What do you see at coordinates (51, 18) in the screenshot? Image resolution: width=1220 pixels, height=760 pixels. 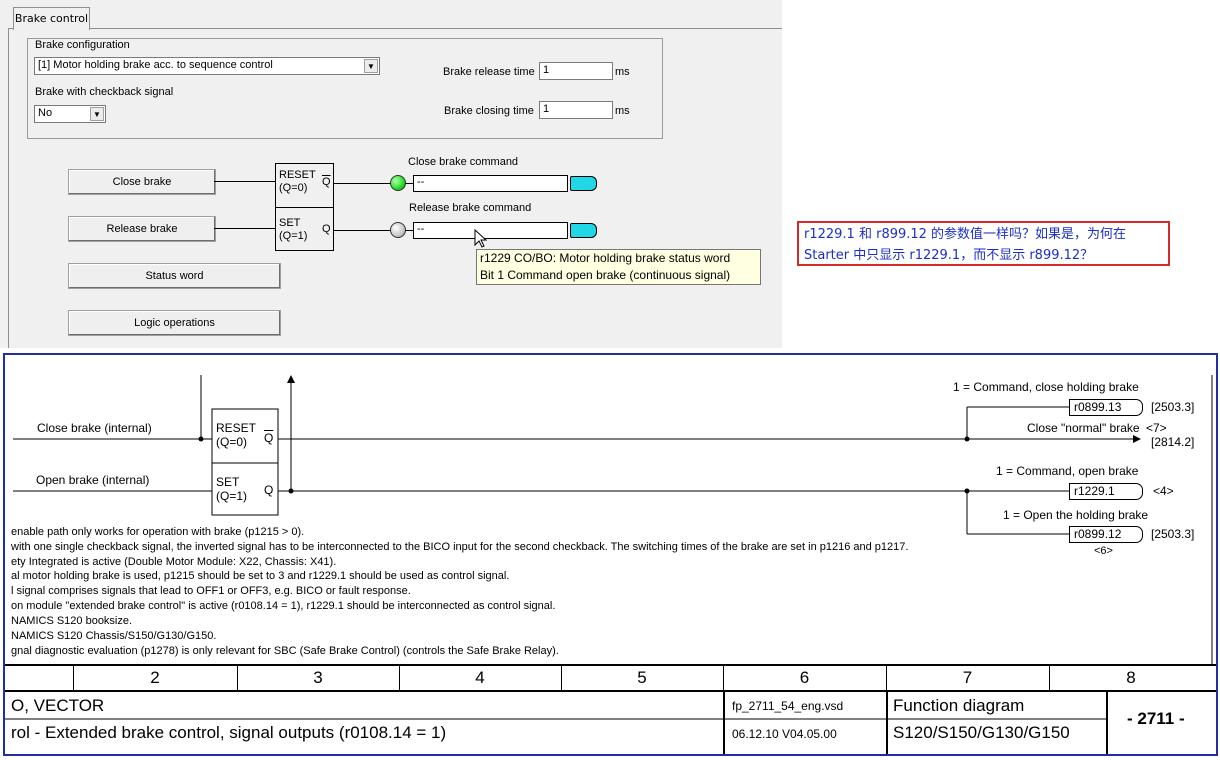 I see `tab-brake-control: Brake control` at bounding box center [51, 18].